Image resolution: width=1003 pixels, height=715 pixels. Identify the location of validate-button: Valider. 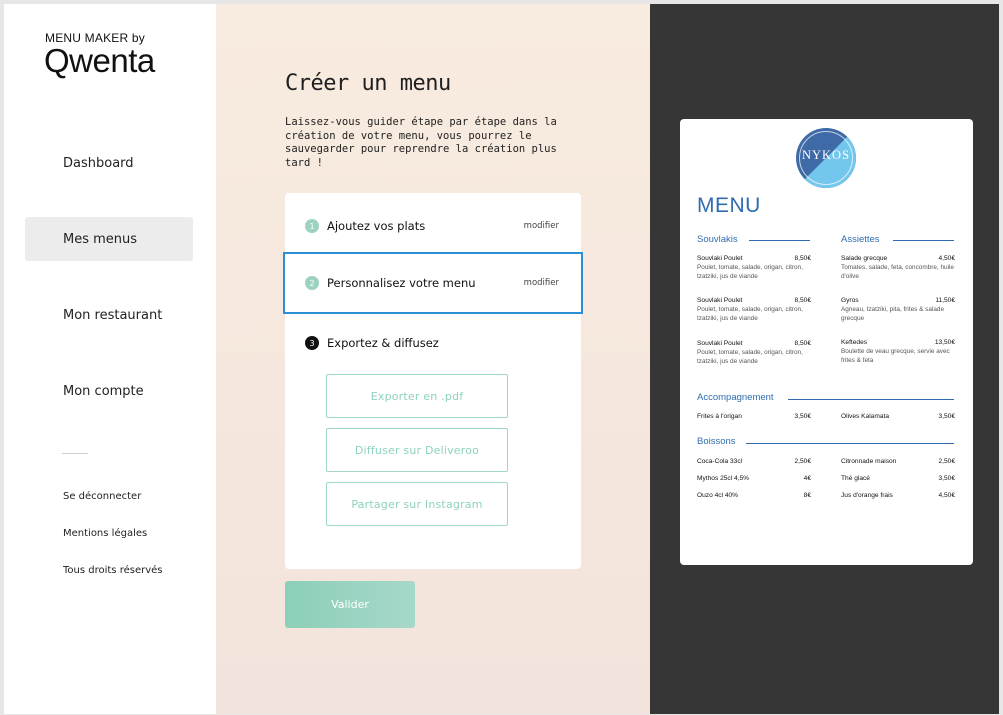
(350, 604).